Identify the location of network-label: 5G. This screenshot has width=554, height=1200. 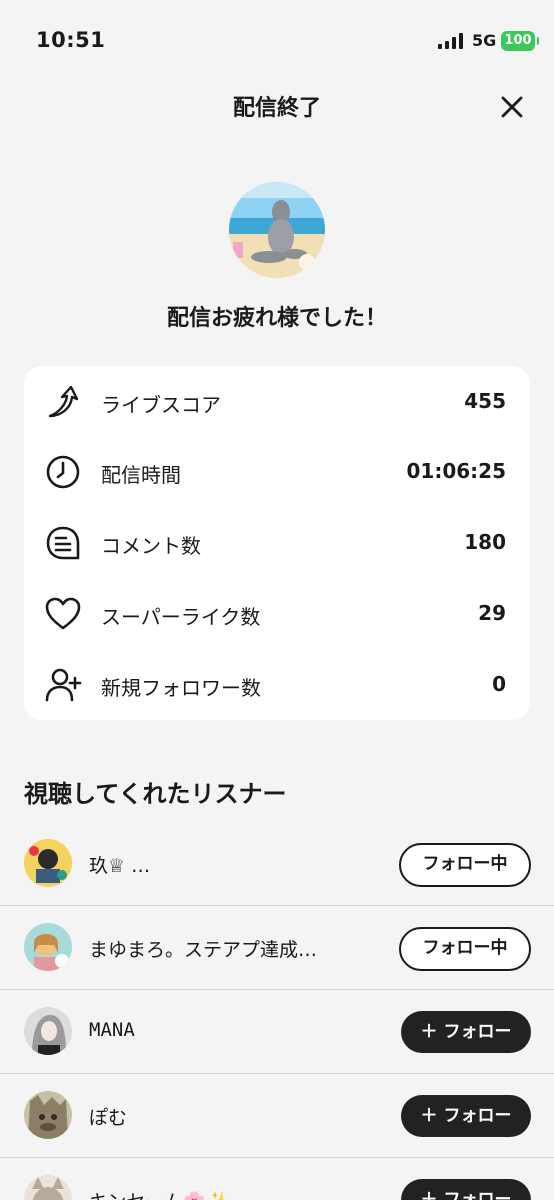
(484, 40).